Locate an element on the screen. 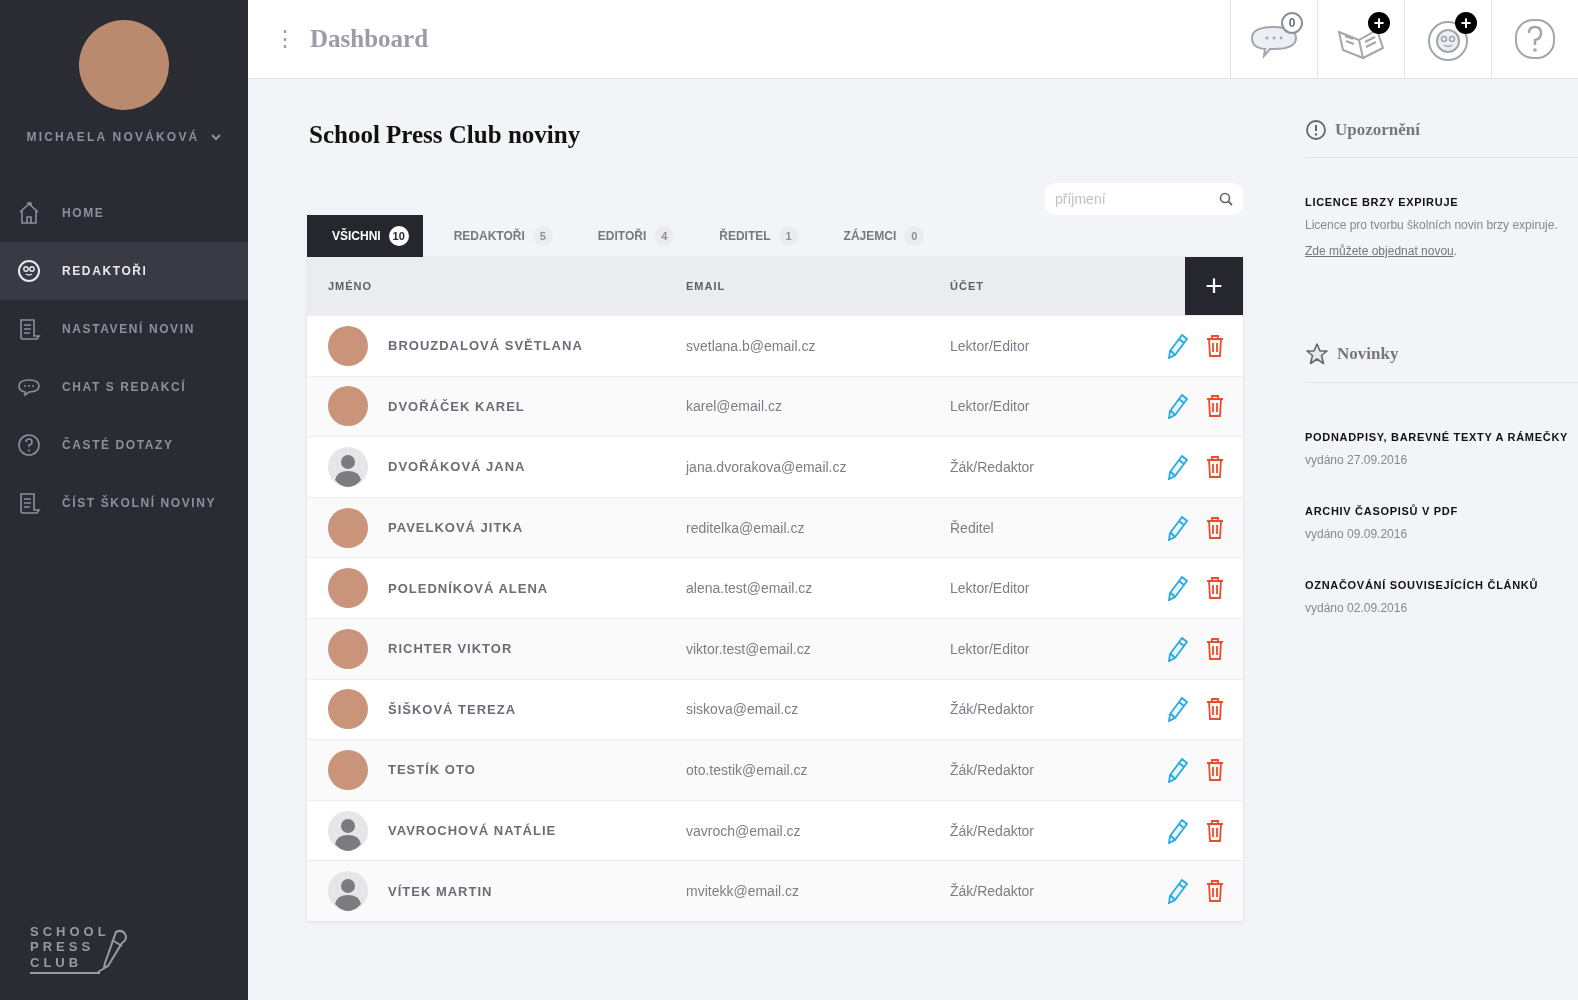 Image resolution: width=1578 pixels, height=1000 pixels. user-name: POLEDNÍKOVÁ ALENA is located at coordinates (468, 588).